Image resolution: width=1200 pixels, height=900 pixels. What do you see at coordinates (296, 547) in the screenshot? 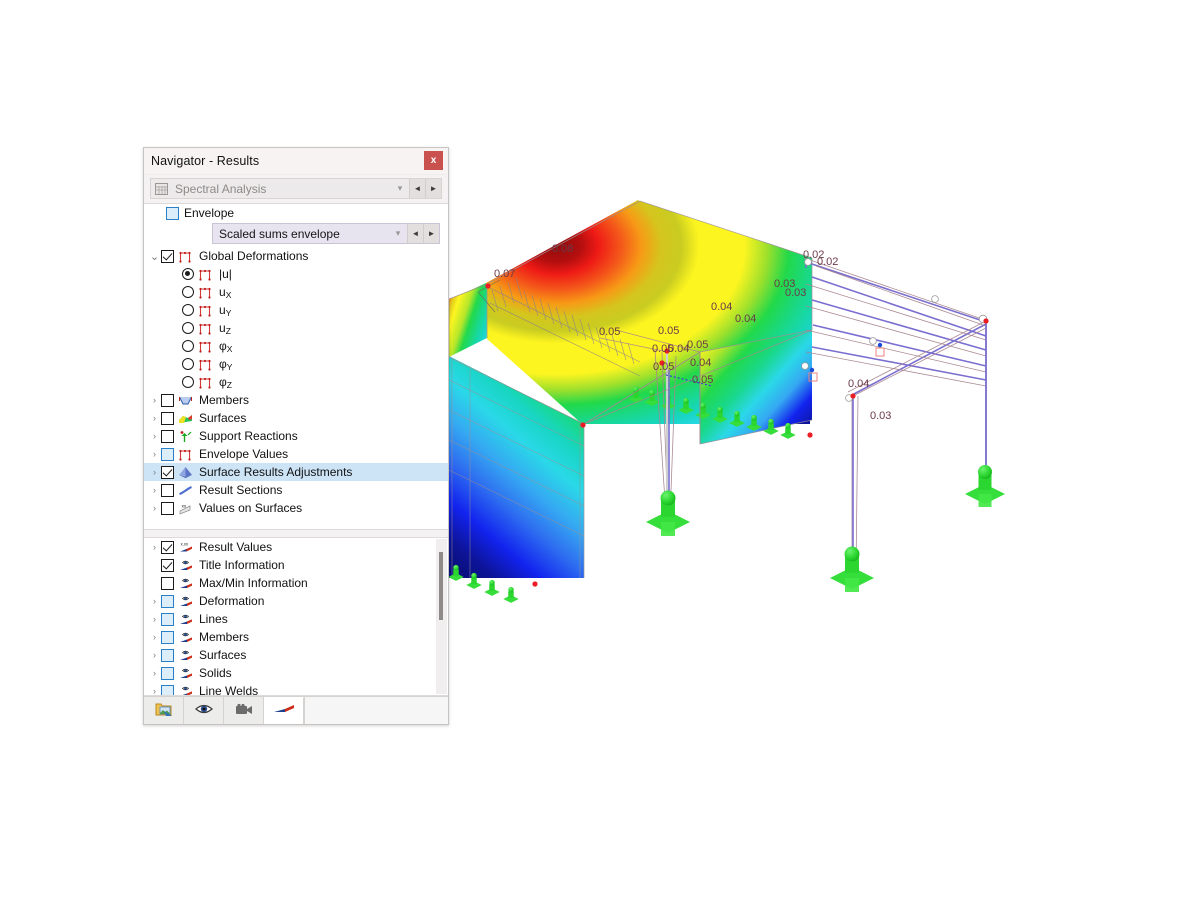
I see `tree-row-result-values: › x.xx Result Values` at bounding box center [296, 547].